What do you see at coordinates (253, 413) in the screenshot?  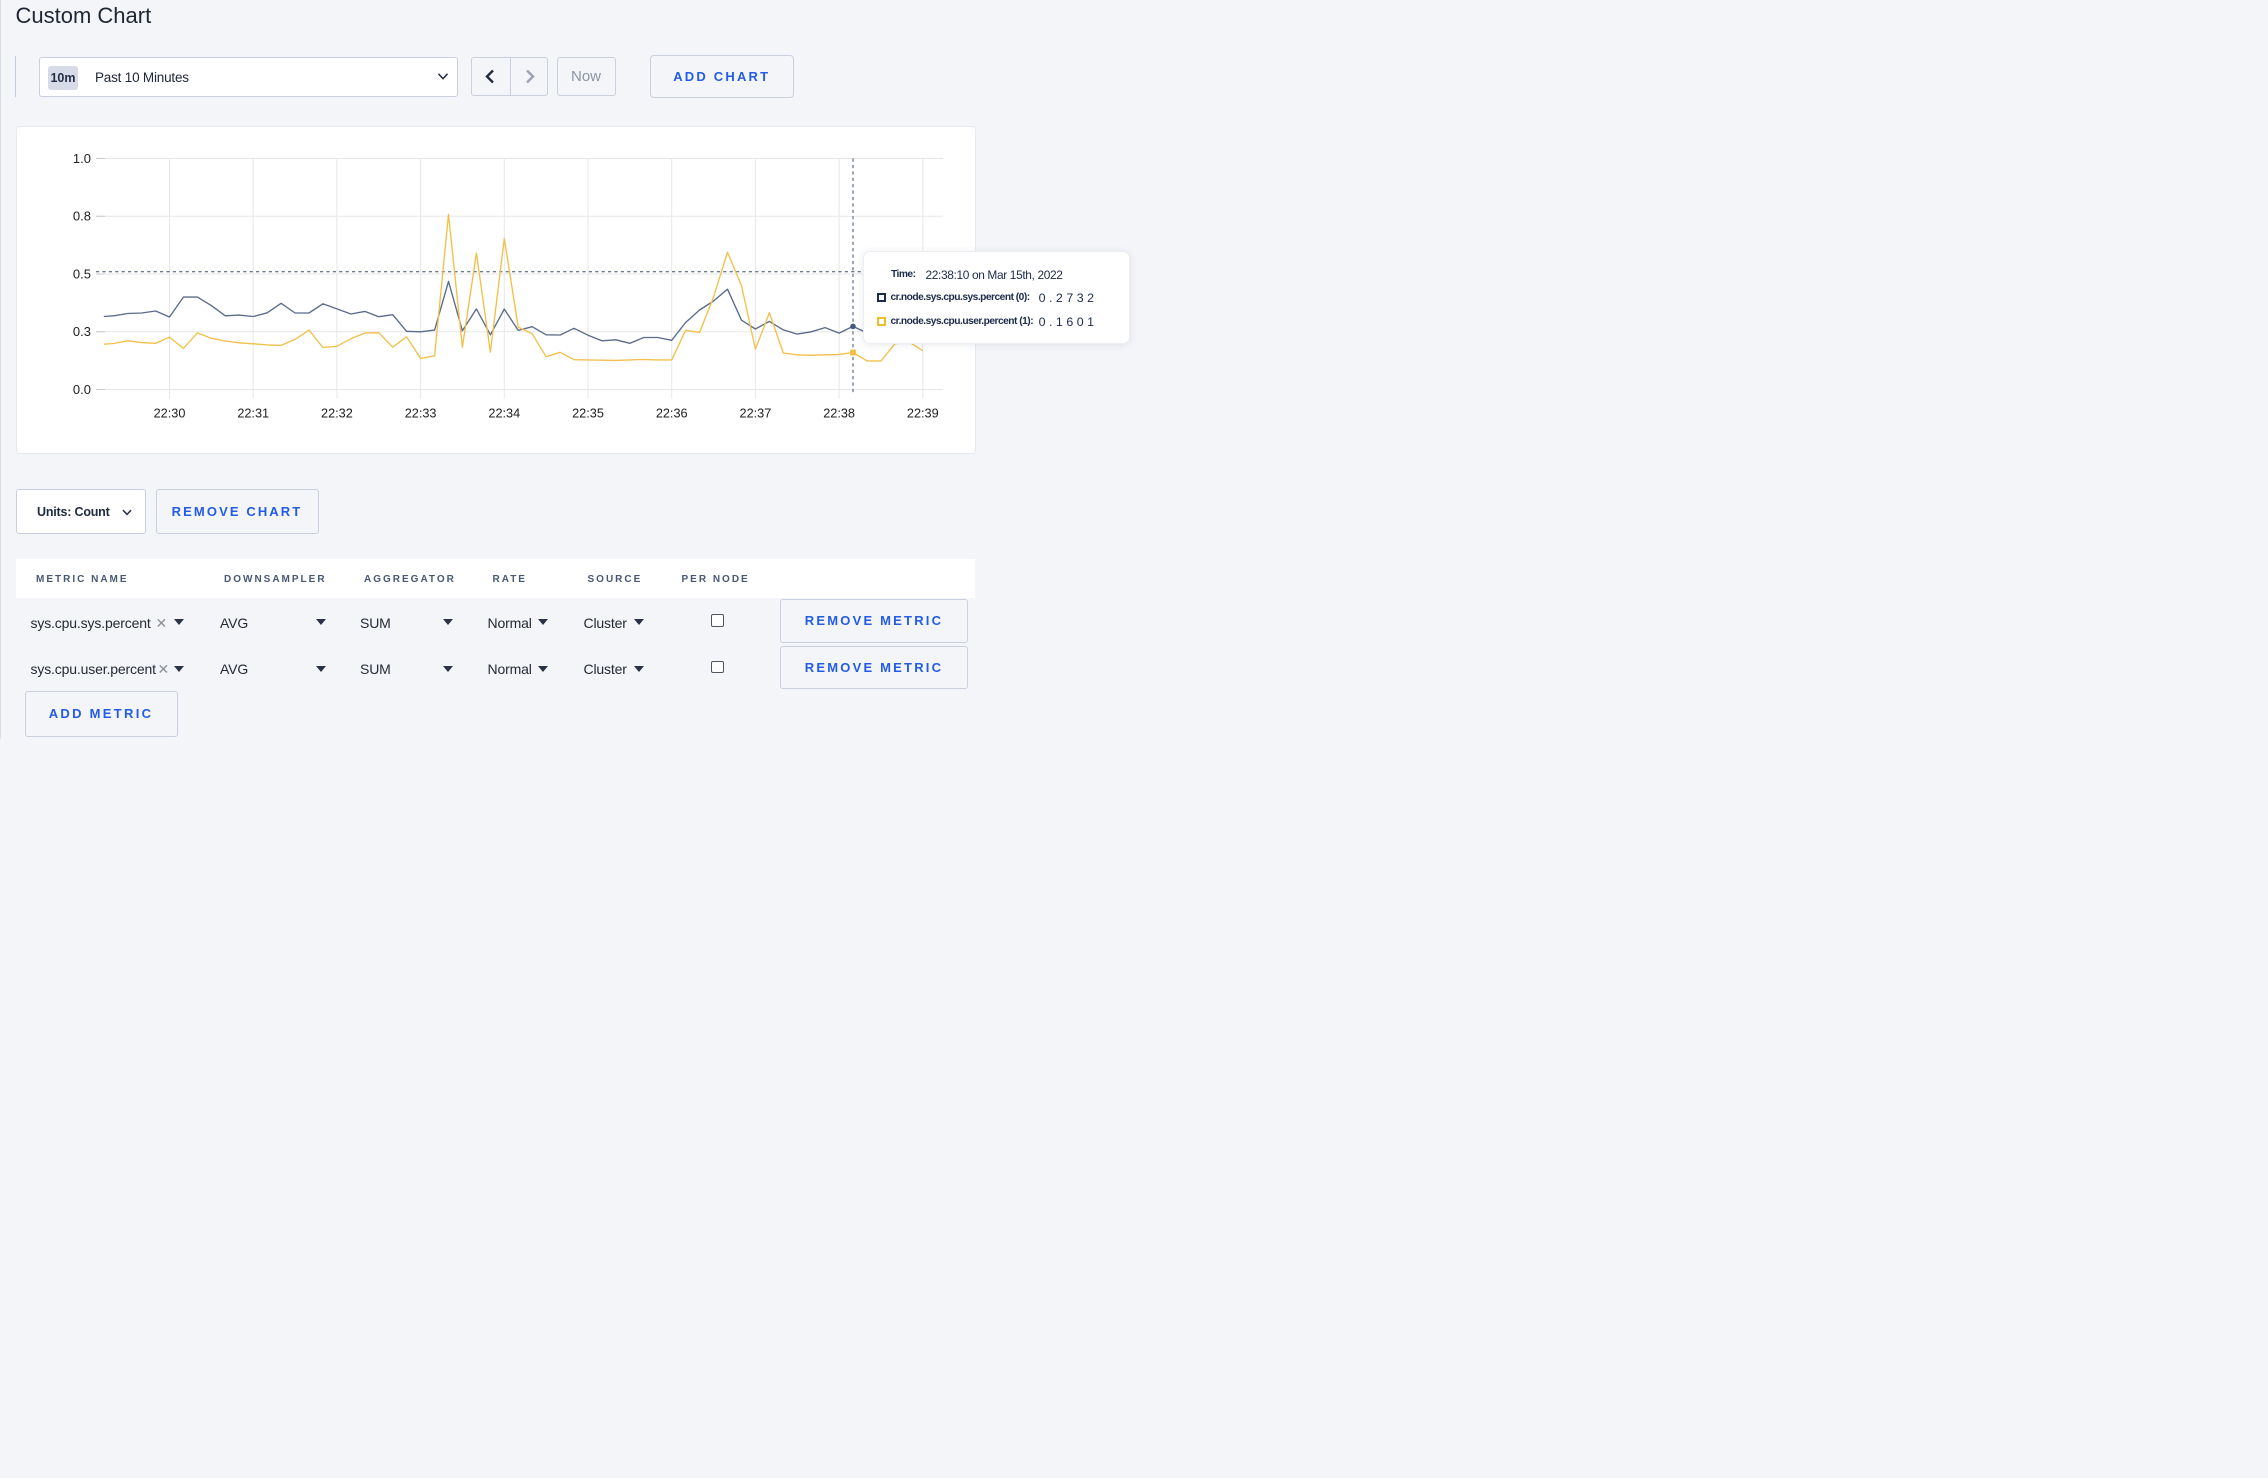 I see `svg-text: 22:31` at bounding box center [253, 413].